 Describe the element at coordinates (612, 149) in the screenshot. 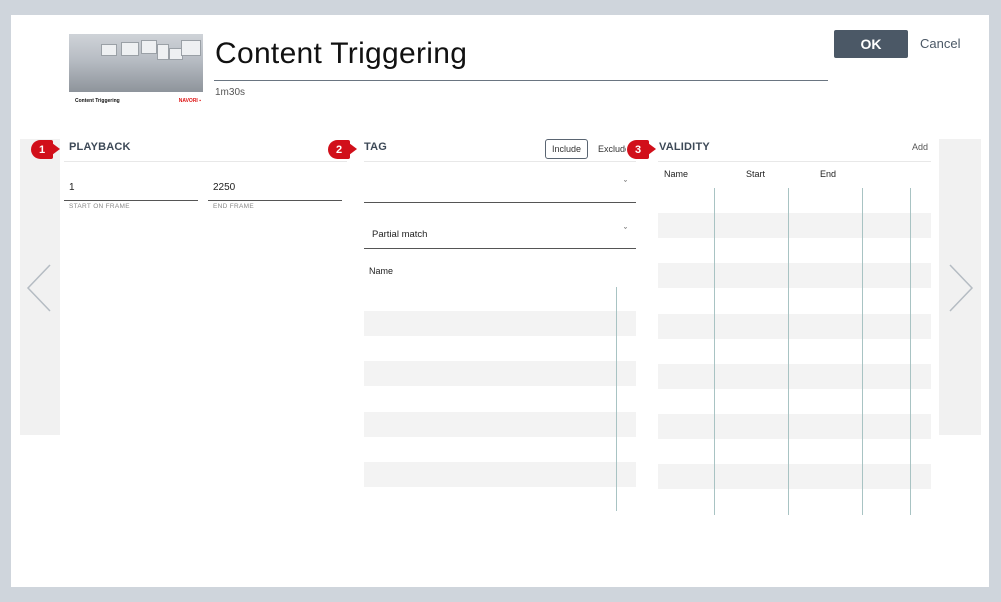

I see `exclude-button: Exclude` at that location.